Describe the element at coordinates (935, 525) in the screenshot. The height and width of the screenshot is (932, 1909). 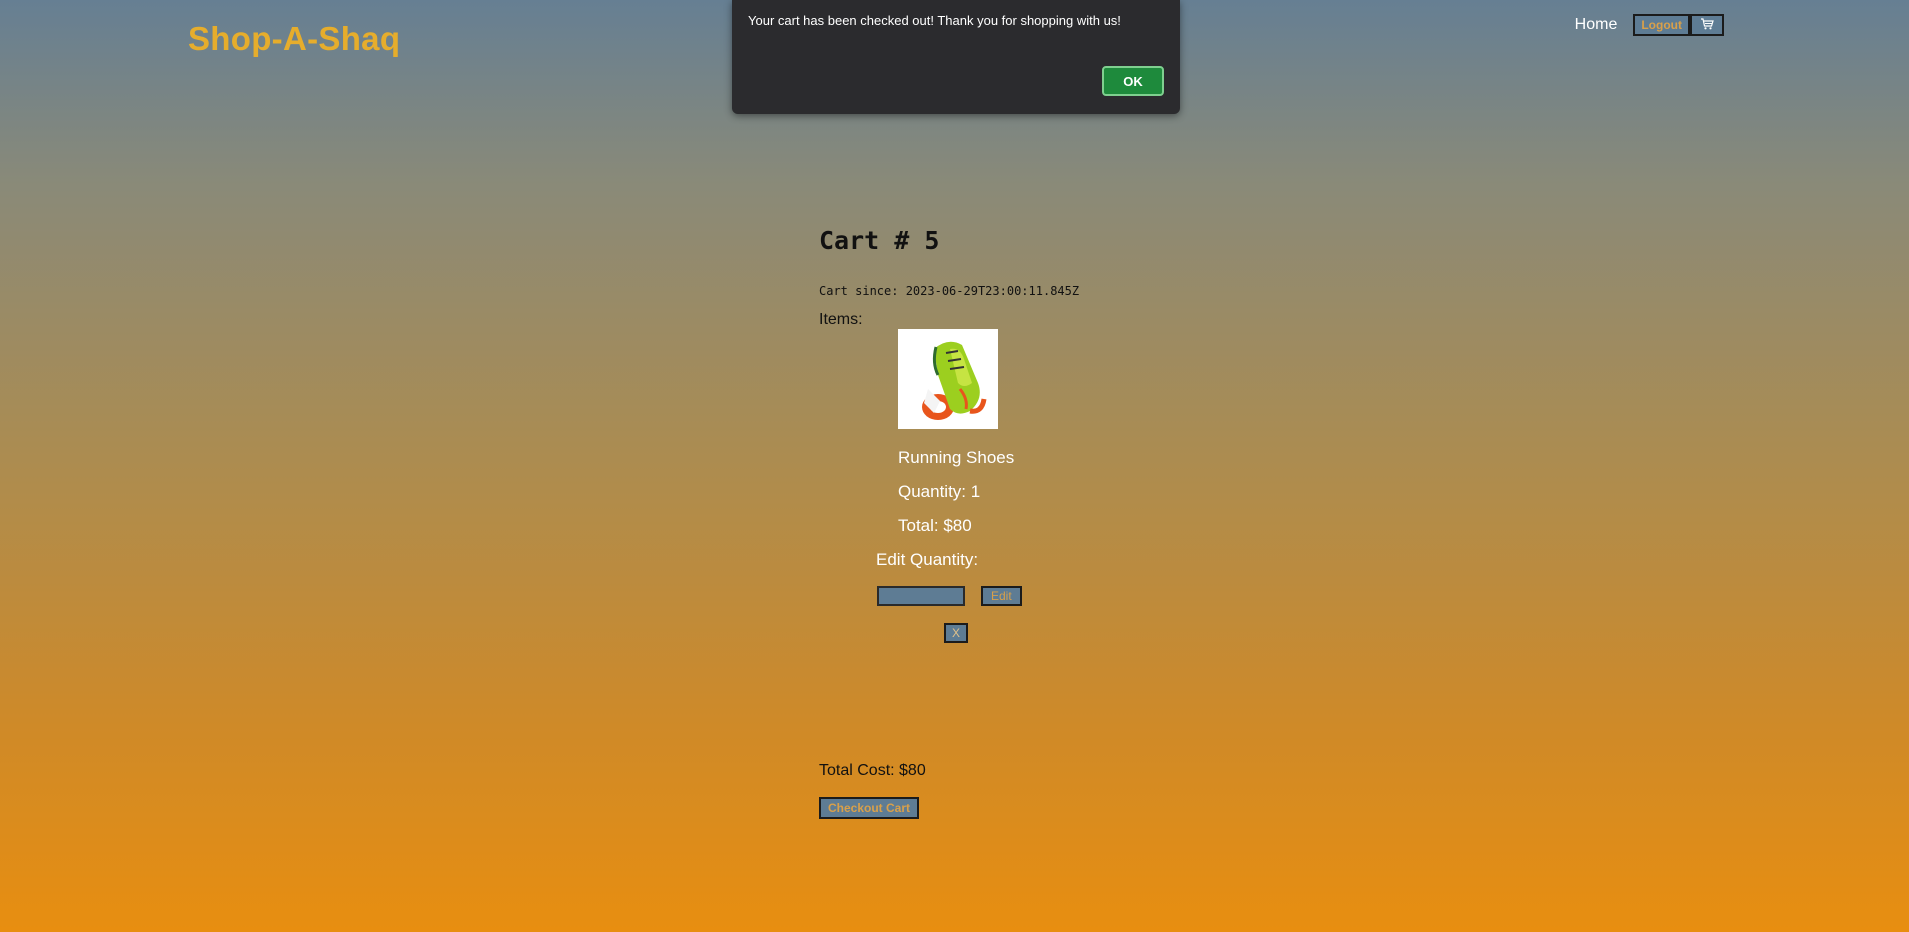
I see `item-total: Total: $80` at that location.